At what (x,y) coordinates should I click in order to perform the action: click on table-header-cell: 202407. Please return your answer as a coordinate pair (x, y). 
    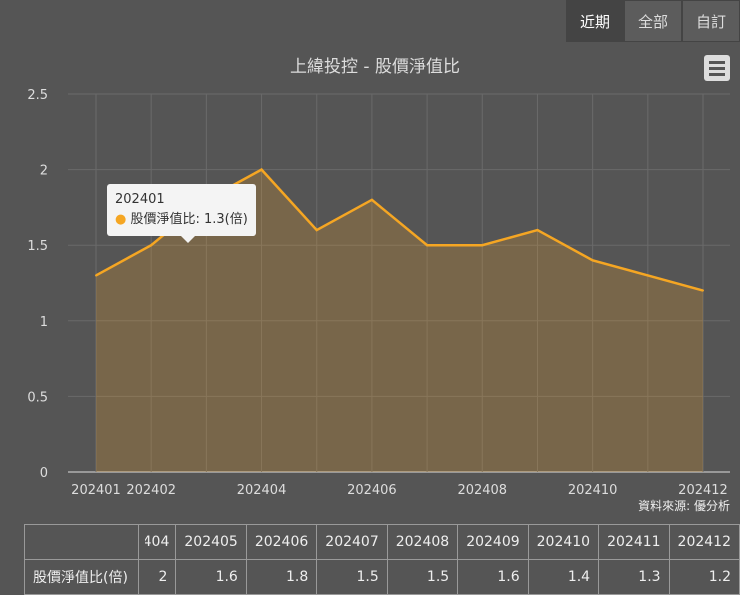
    Looking at the image, I should click on (352, 542).